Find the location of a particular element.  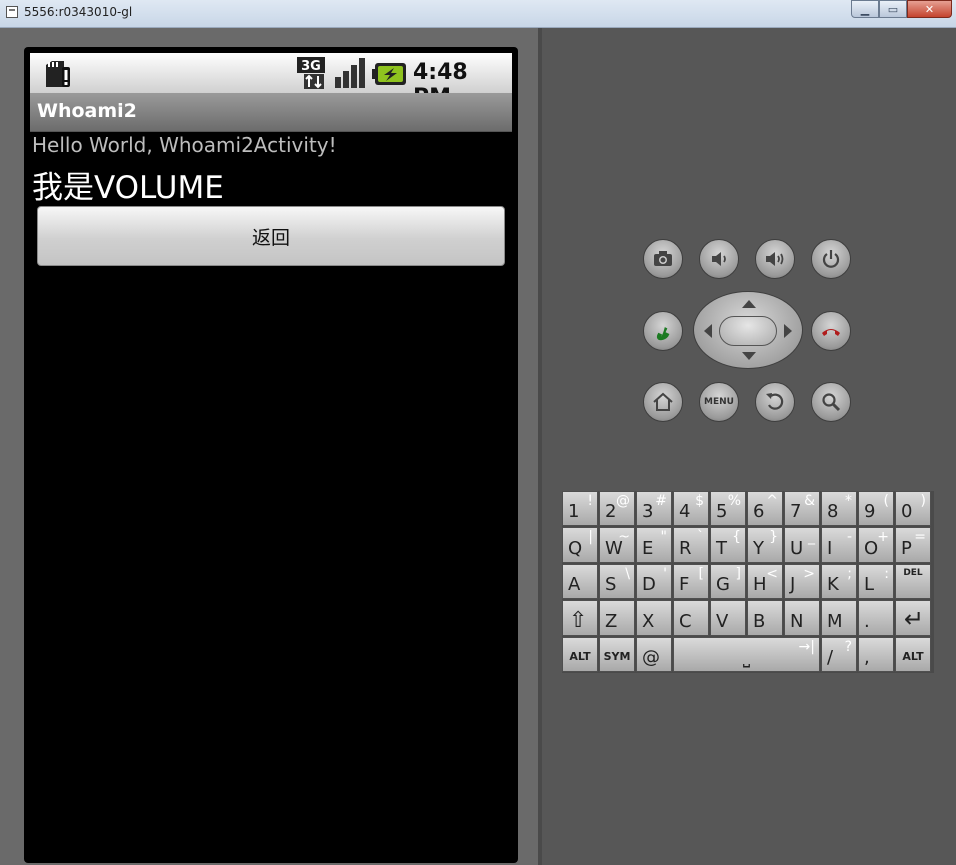

key-m: M is located at coordinates (839, 618).